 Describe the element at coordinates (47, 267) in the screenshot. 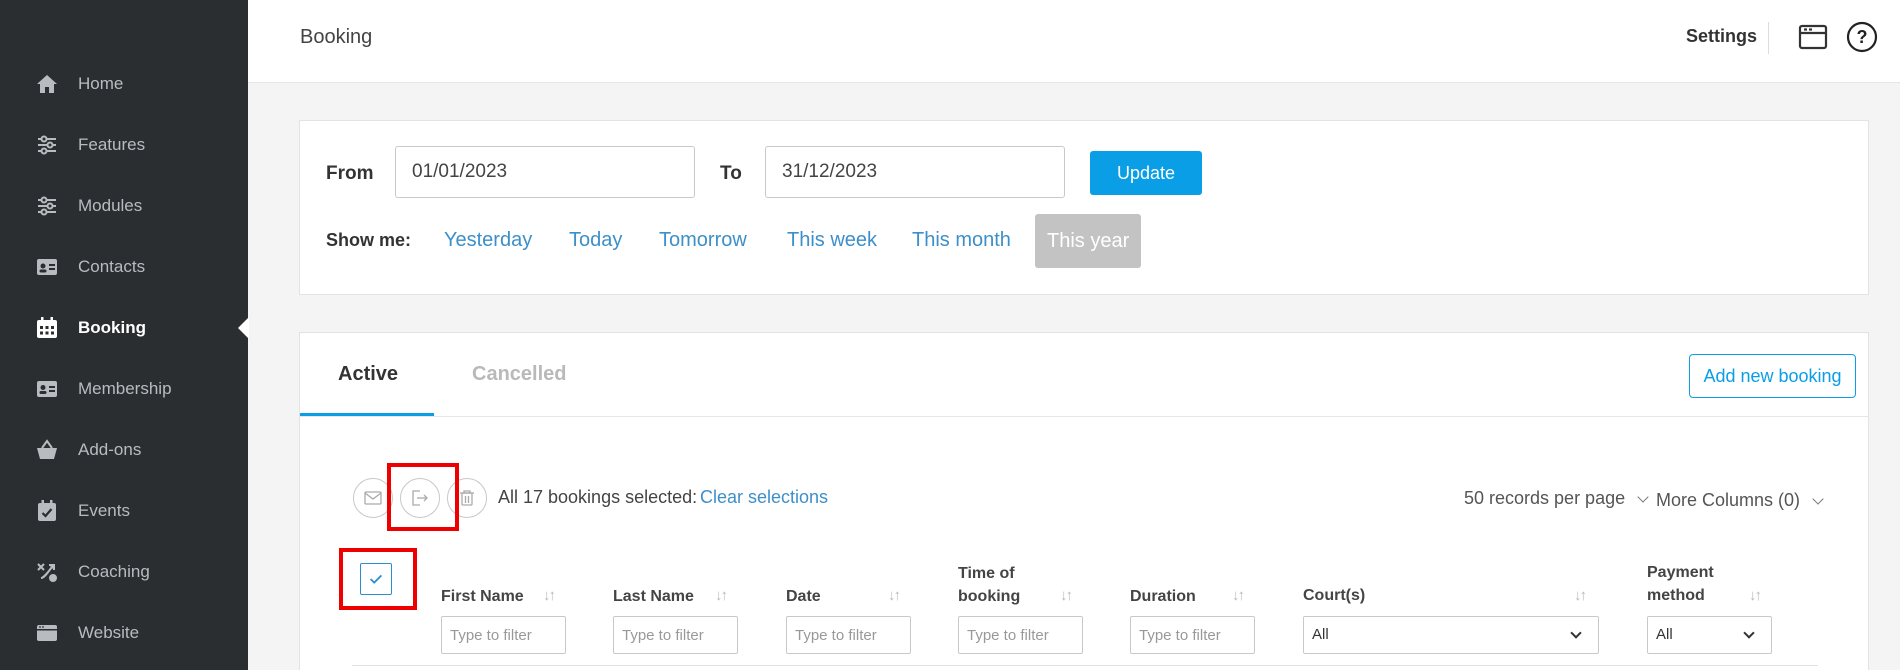

I see `contact-card-icon` at that location.